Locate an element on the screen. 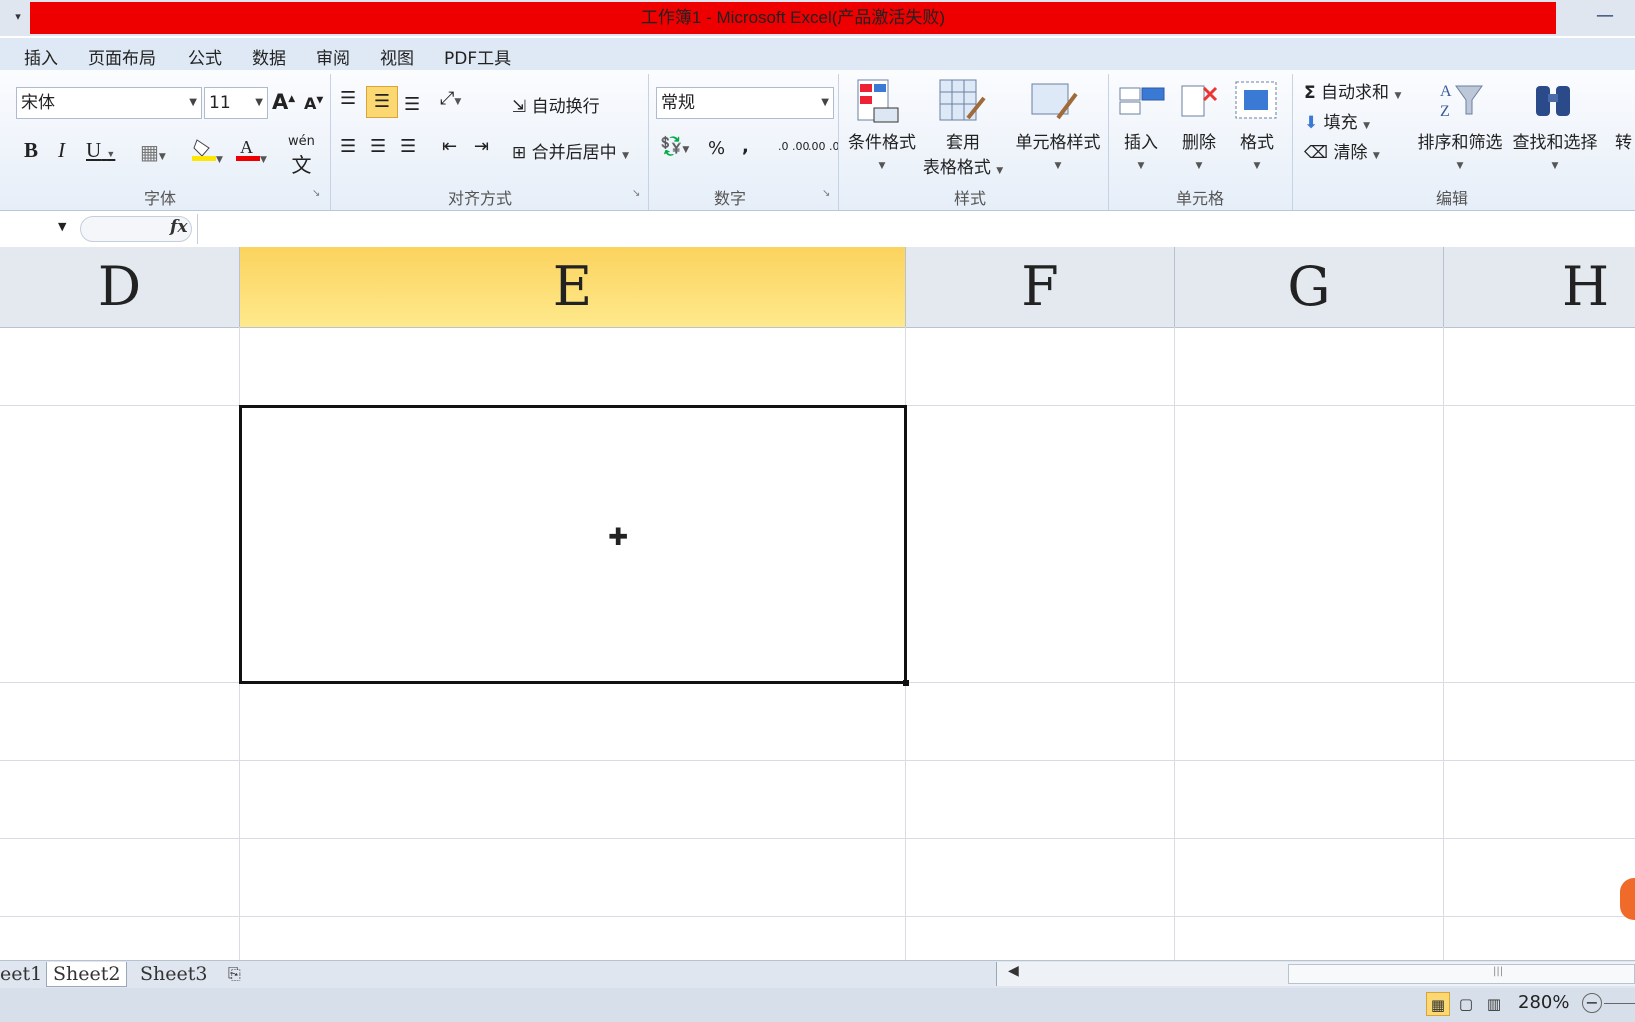  find-select-button: 查找和选择 ▼ is located at coordinates (1555, 150).